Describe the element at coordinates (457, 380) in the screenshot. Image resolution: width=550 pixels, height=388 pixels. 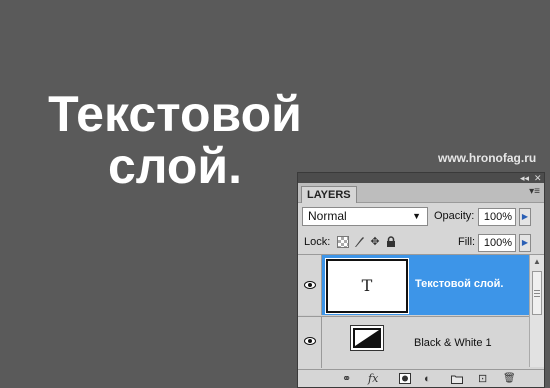
I see `group-icon` at that location.